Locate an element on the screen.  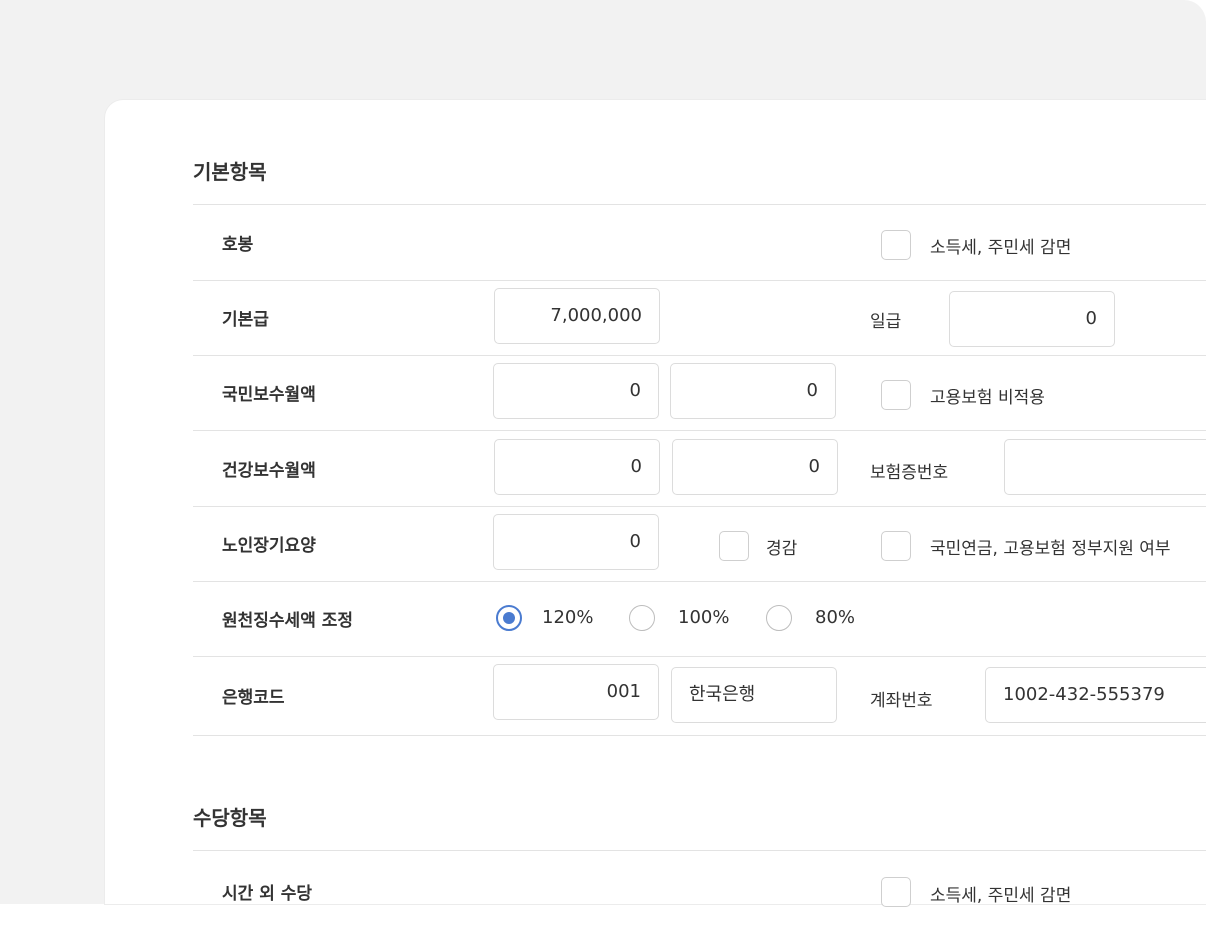
gov-support-checkbox is located at coordinates (896, 546).